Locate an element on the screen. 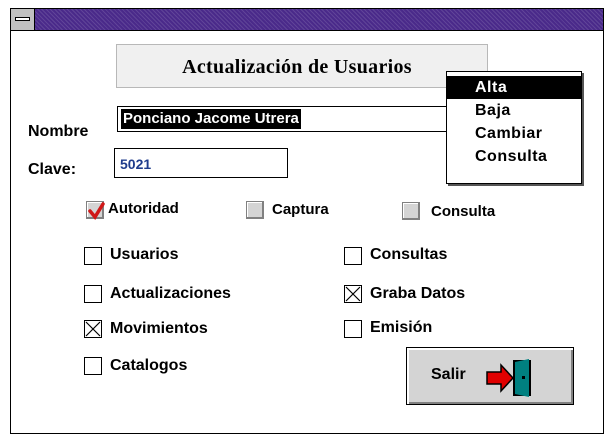 This screenshot has width=606, height=436. system-menu-icon is located at coordinates (23, 19).